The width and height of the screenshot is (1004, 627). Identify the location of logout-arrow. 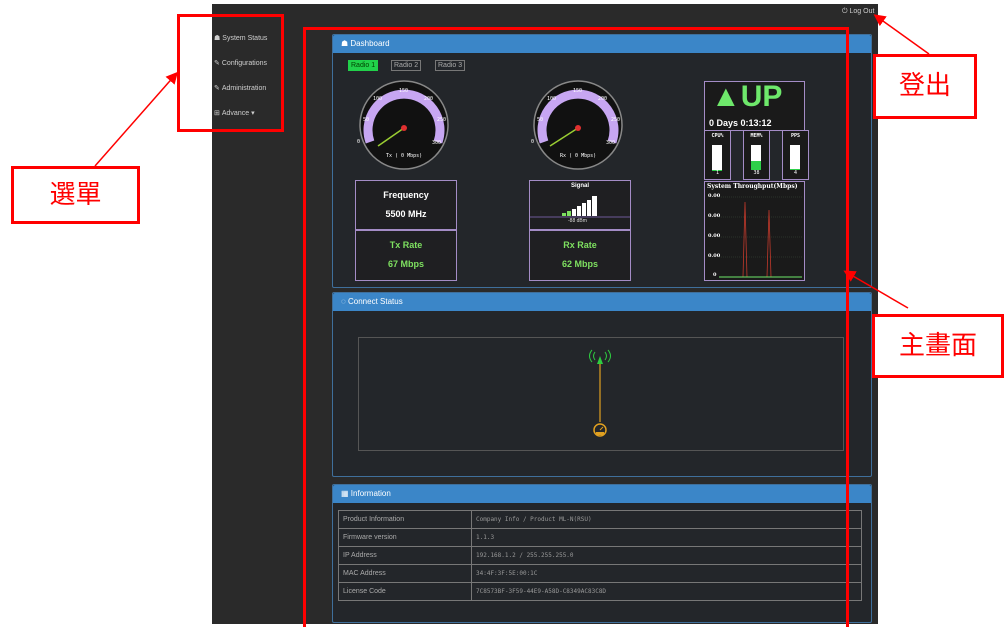
(902, 35).